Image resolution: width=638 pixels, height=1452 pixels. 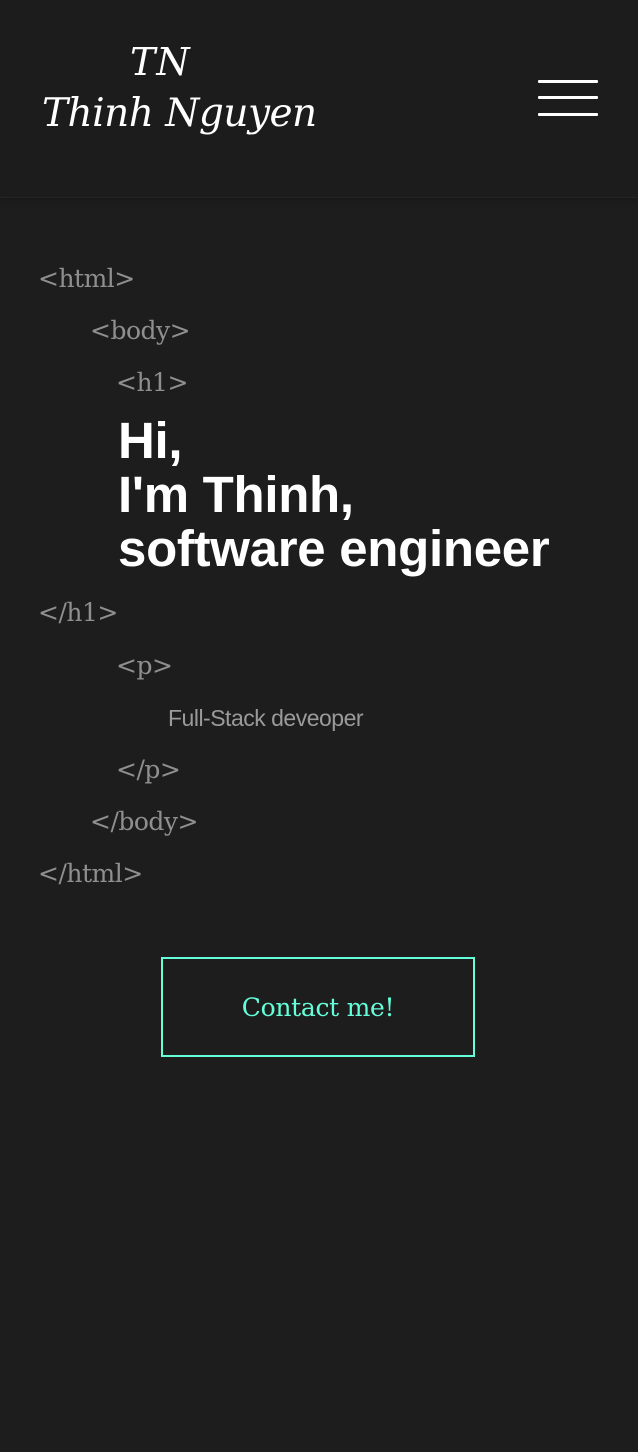 What do you see at coordinates (86, 278) in the screenshot?
I see `html-open-tag: <html>` at bounding box center [86, 278].